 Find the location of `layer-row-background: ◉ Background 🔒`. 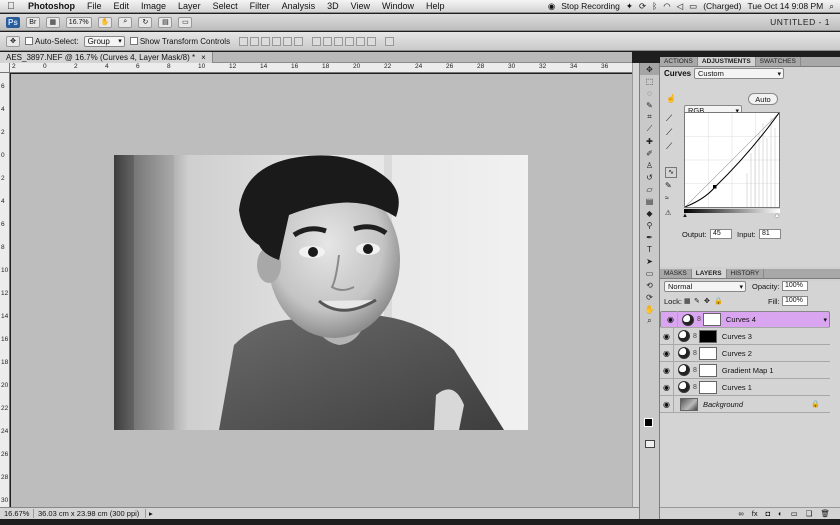

layer-row-background: ◉ Background 🔒 is located at coordinates (745, 404).